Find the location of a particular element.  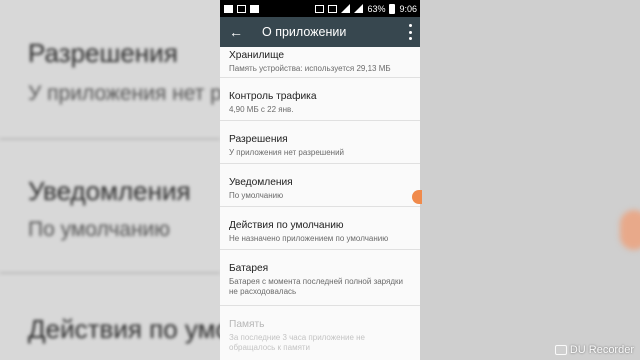

list-item-data-usage: Контроль трафика 4,90 МБ с 22 янв. is located at coordinates (320, 99).